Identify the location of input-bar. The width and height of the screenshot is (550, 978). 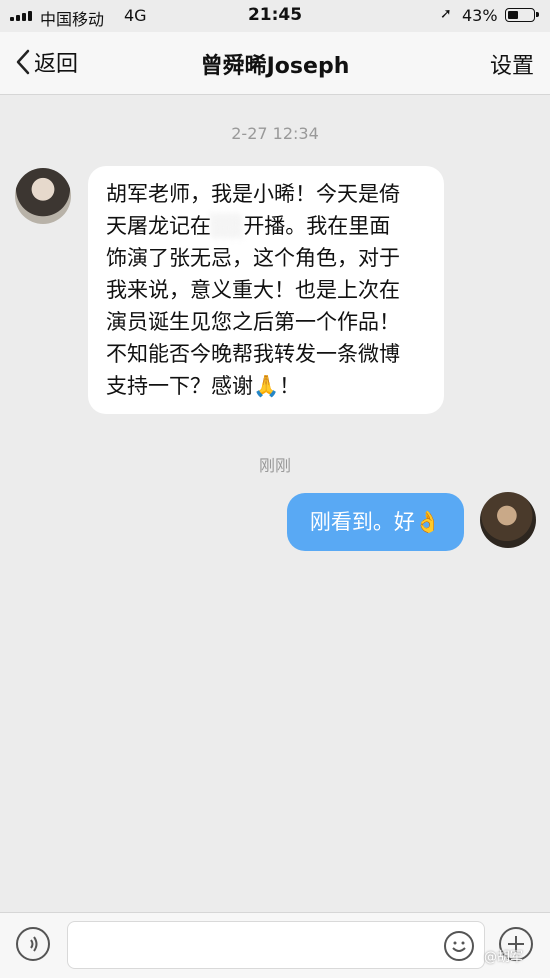
(275, 945).